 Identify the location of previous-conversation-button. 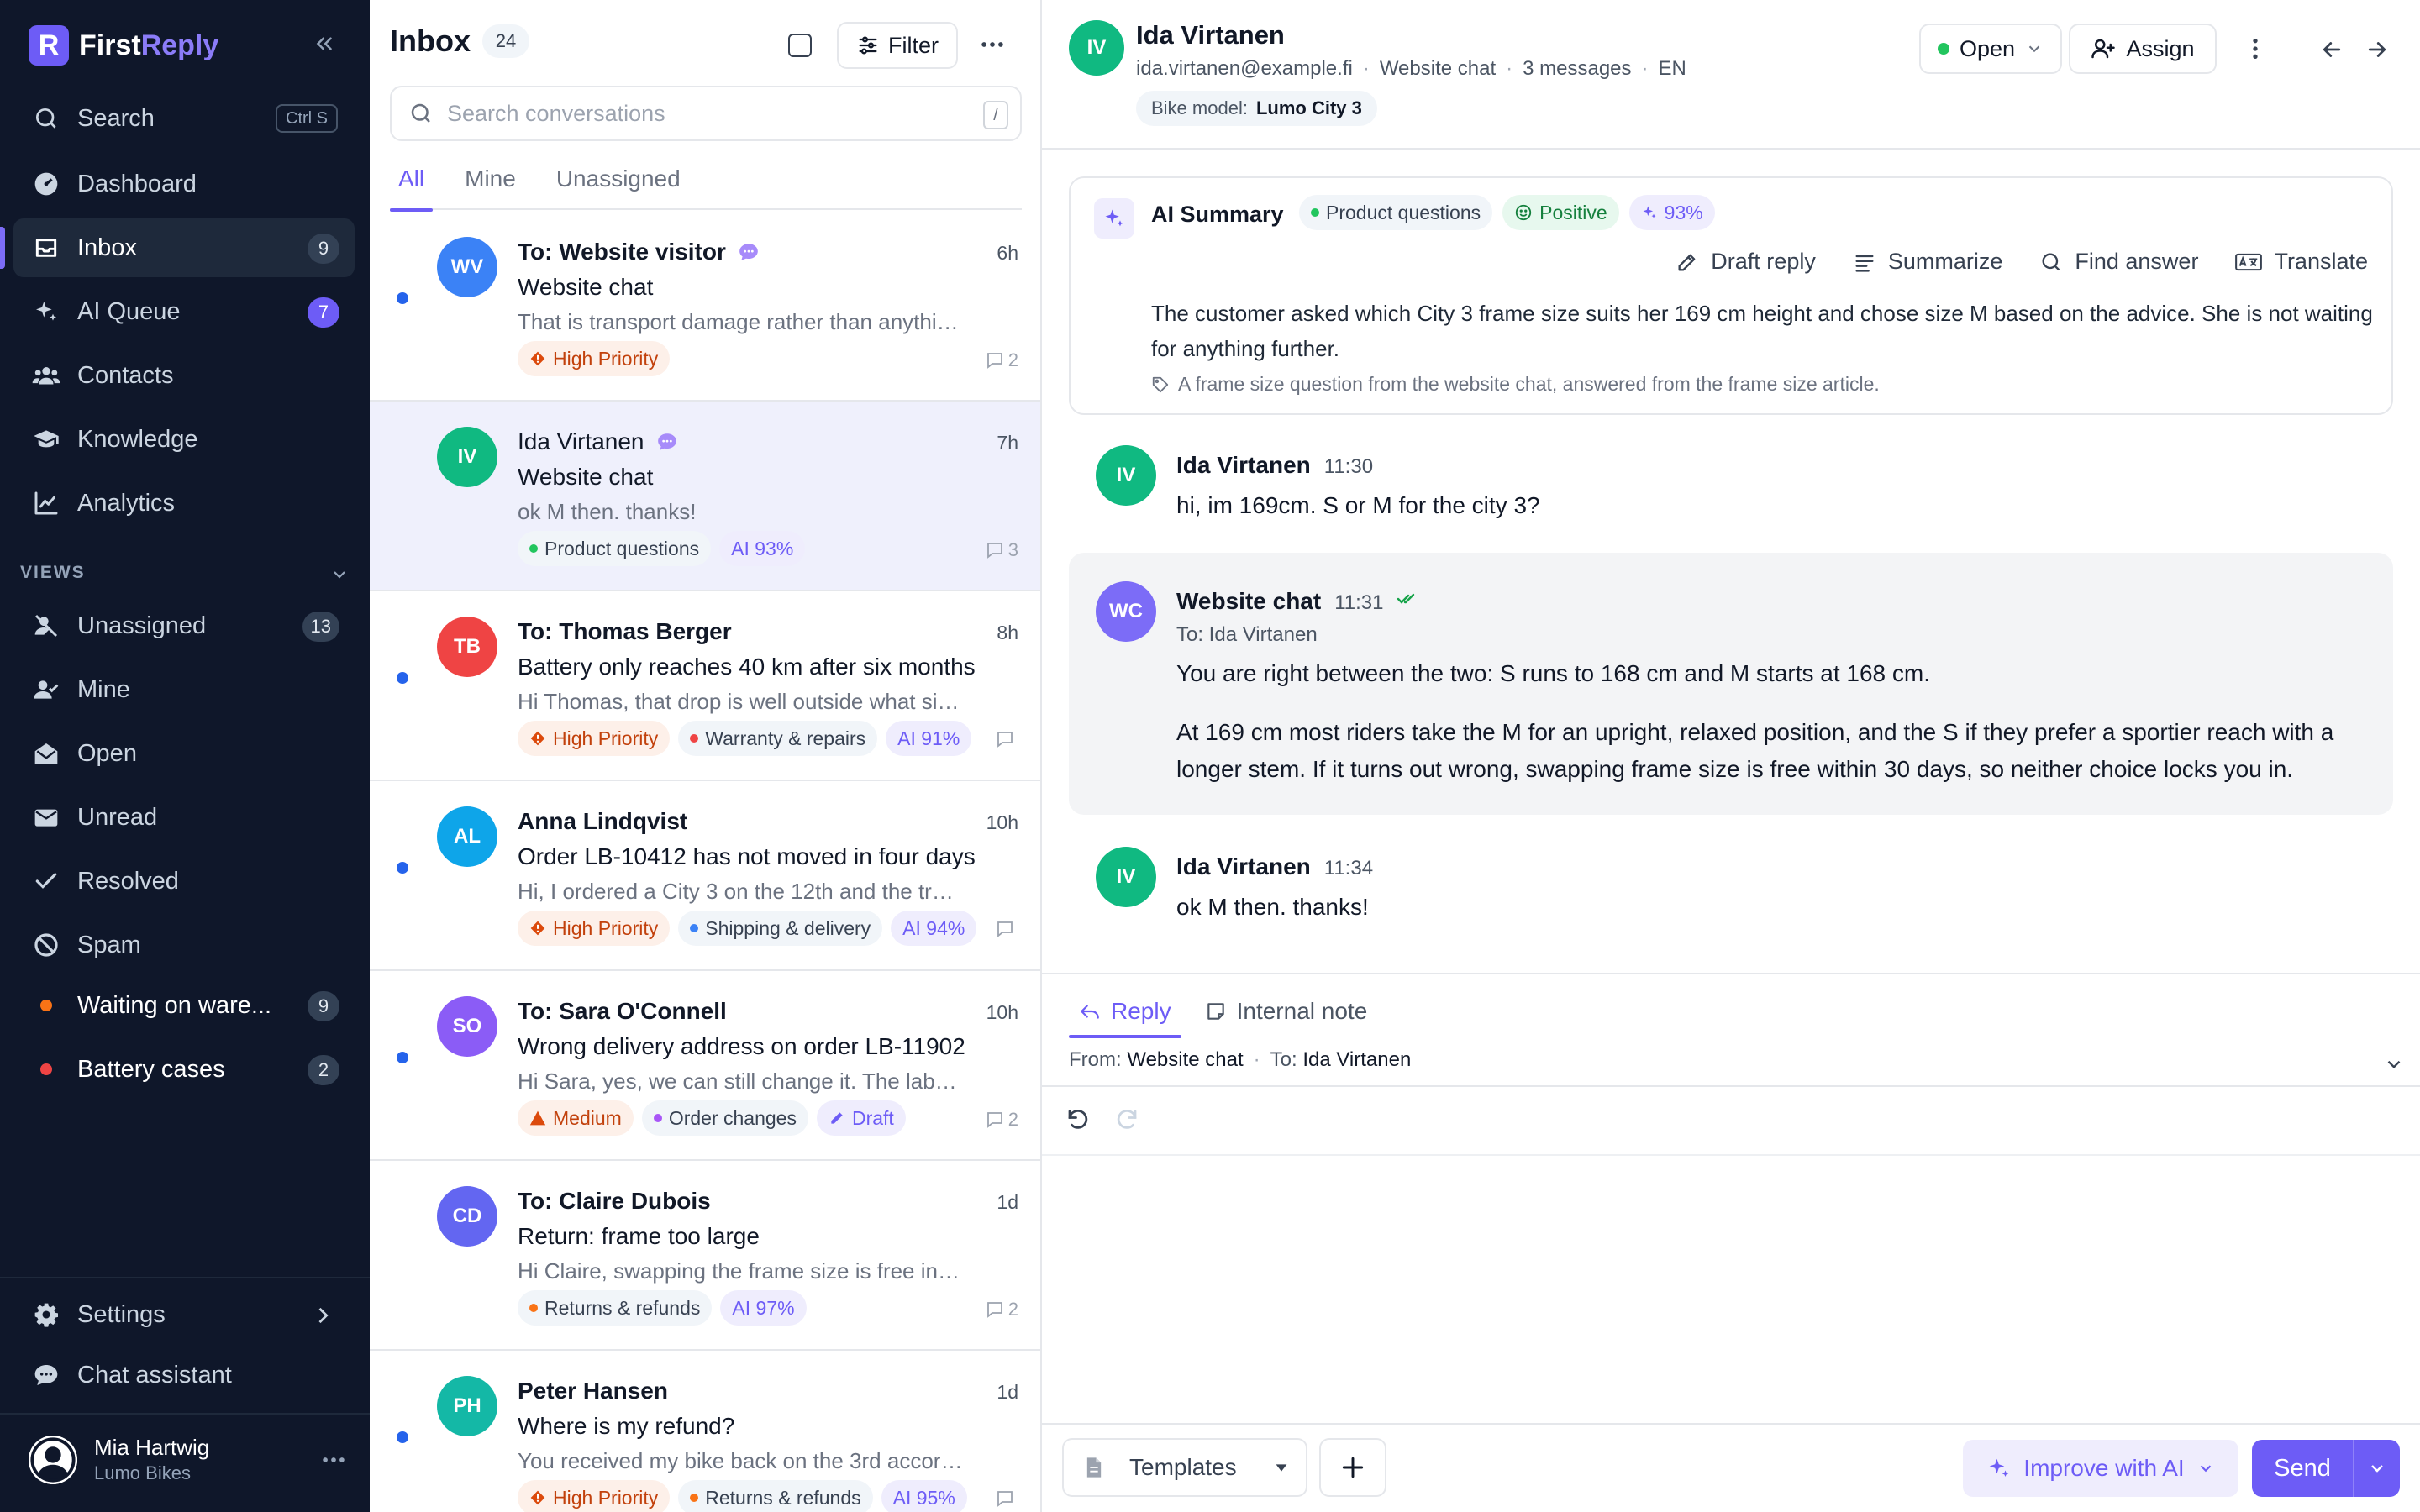
(2331, 49).